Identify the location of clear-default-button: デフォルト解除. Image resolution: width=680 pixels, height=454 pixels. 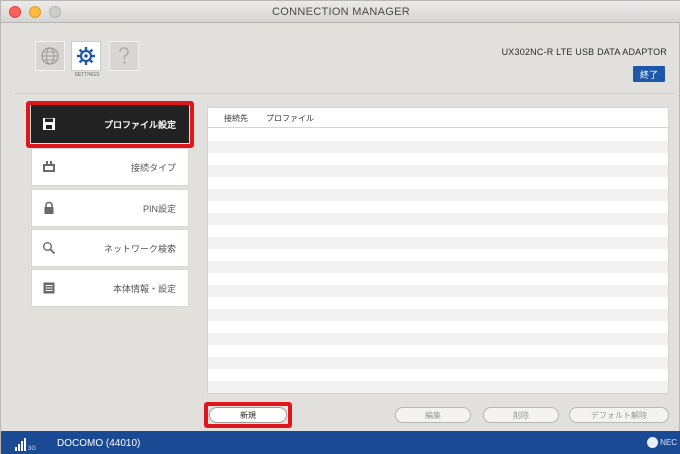
(619, 415).